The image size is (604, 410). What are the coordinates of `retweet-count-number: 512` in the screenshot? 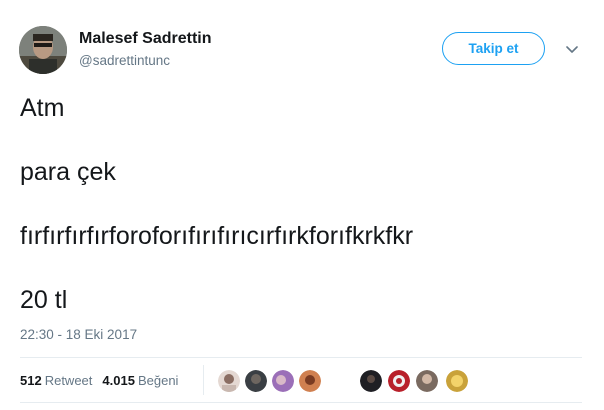 It's located at (31, 380).